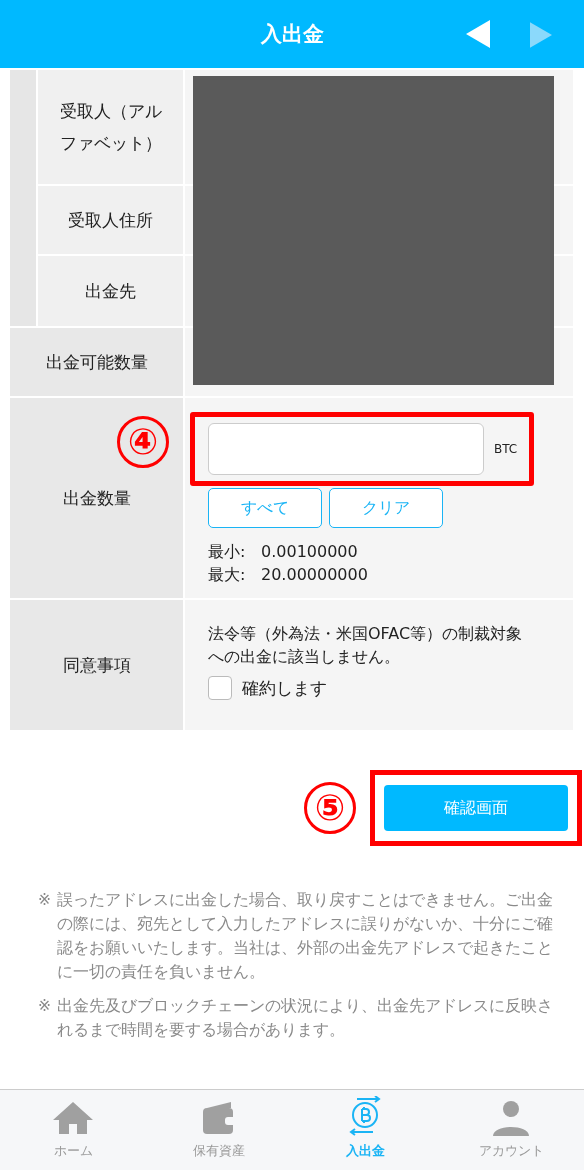  What do you see at coordinates (541, 35) in the screenshot?
I see `forward-arrow-icon` at bounding box center [541, 35].